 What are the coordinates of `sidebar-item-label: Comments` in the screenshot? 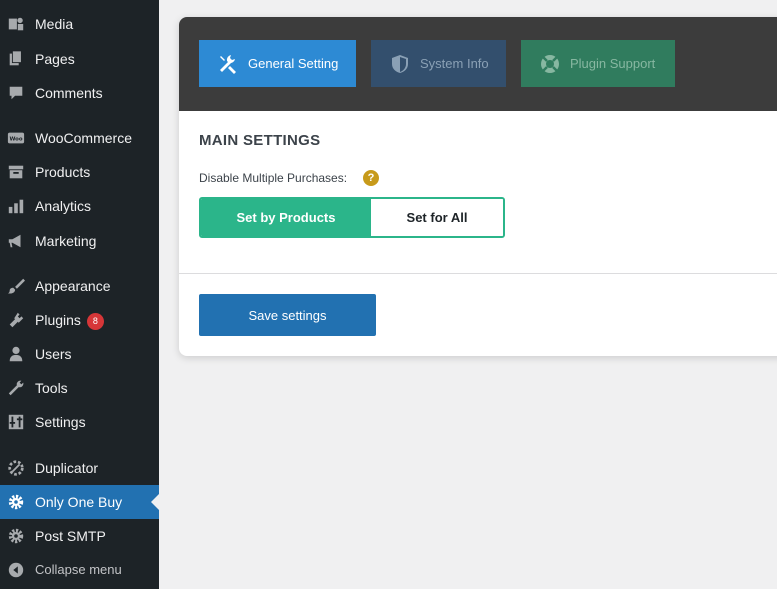 It's located at (69, 93).